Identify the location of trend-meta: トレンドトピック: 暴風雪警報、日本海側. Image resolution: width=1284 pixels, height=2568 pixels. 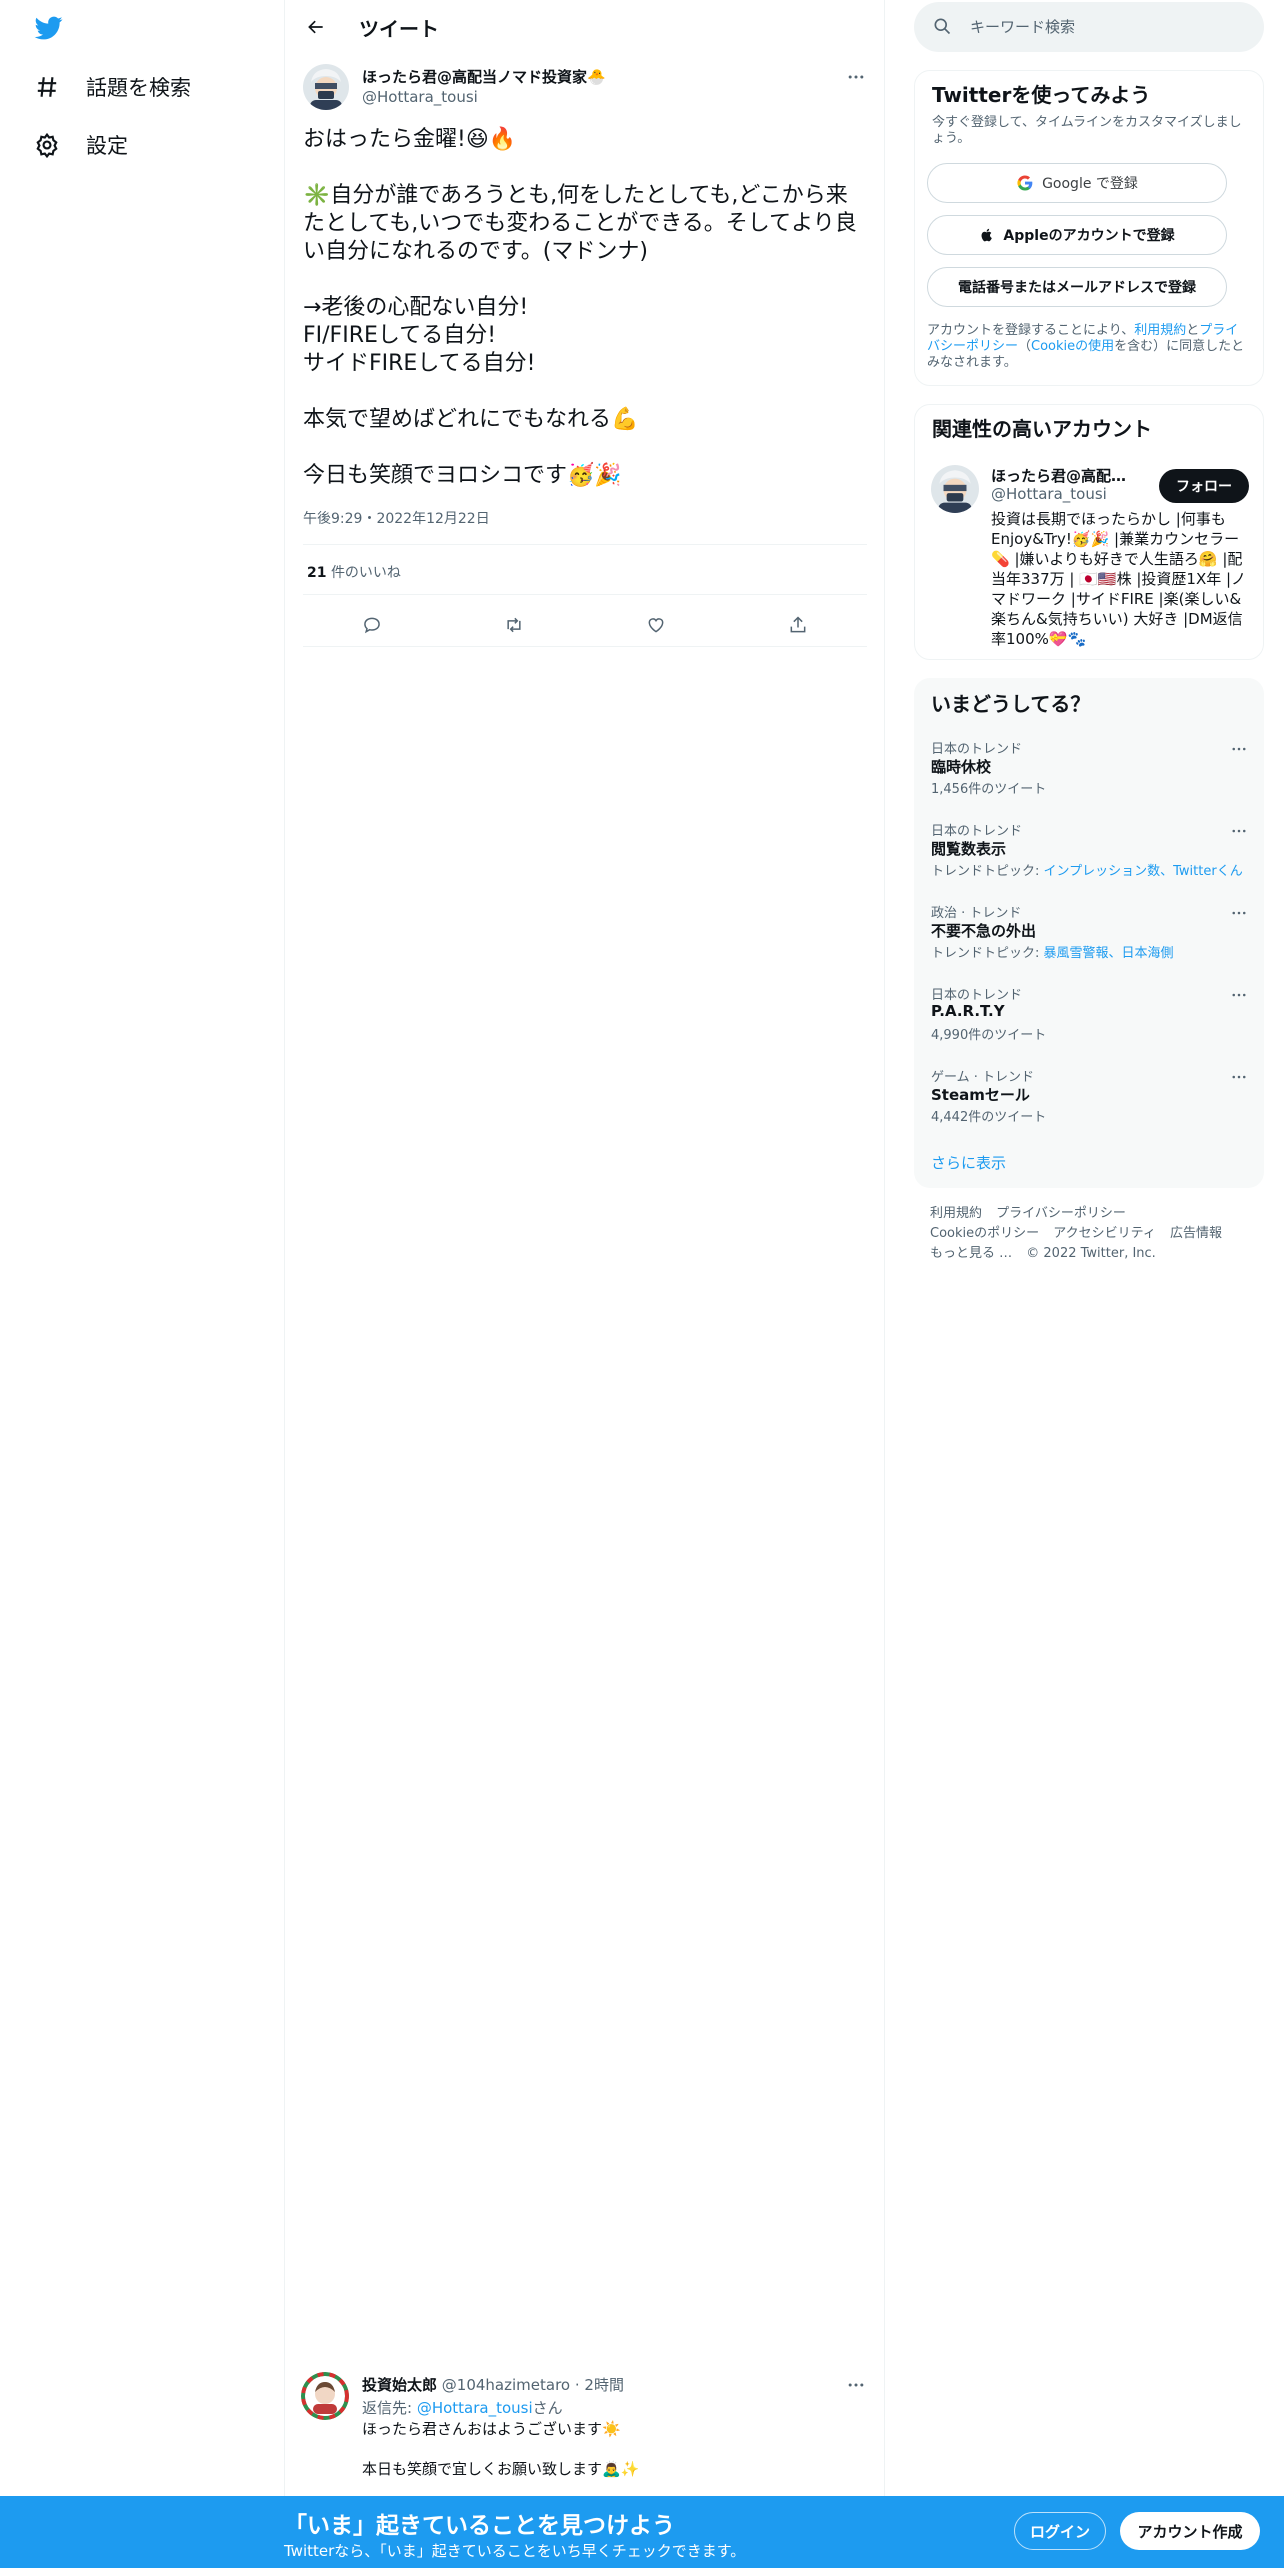
(1052, 951).